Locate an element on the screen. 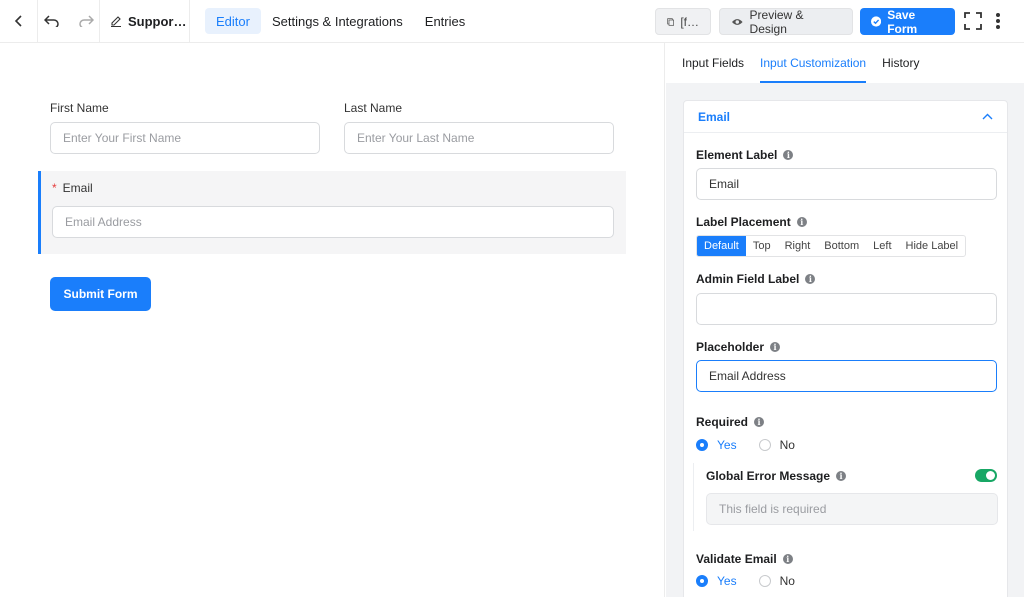 This screenshot has height=597, width=1024. validate-email-radio-group: Yes No is located at coordinates (745, 581).